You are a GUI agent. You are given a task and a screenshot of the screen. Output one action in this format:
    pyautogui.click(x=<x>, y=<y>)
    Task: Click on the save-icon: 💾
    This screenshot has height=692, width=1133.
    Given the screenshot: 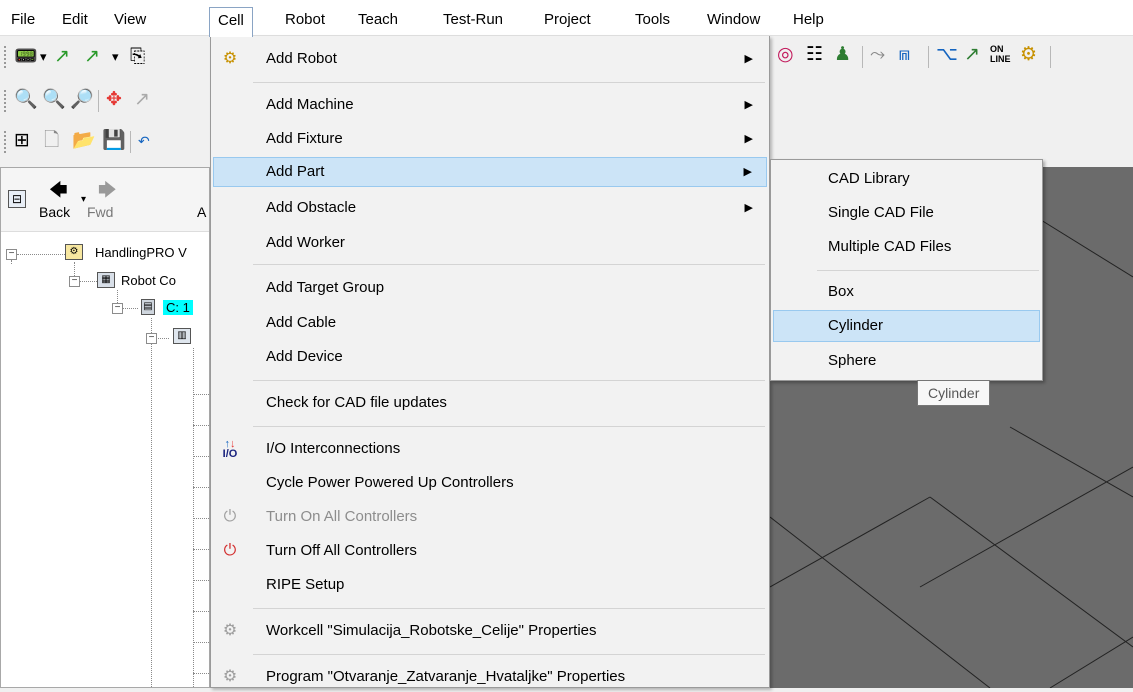 What is the action you would take?
    pyautogui.click(x=114, y=141)
    